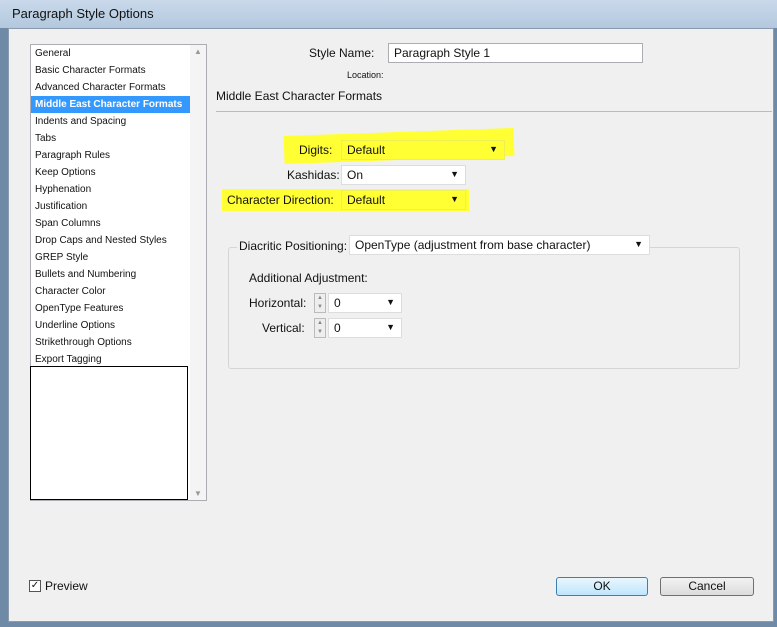  I want to click on sidebar-item: Tabs, so click(118, 138).